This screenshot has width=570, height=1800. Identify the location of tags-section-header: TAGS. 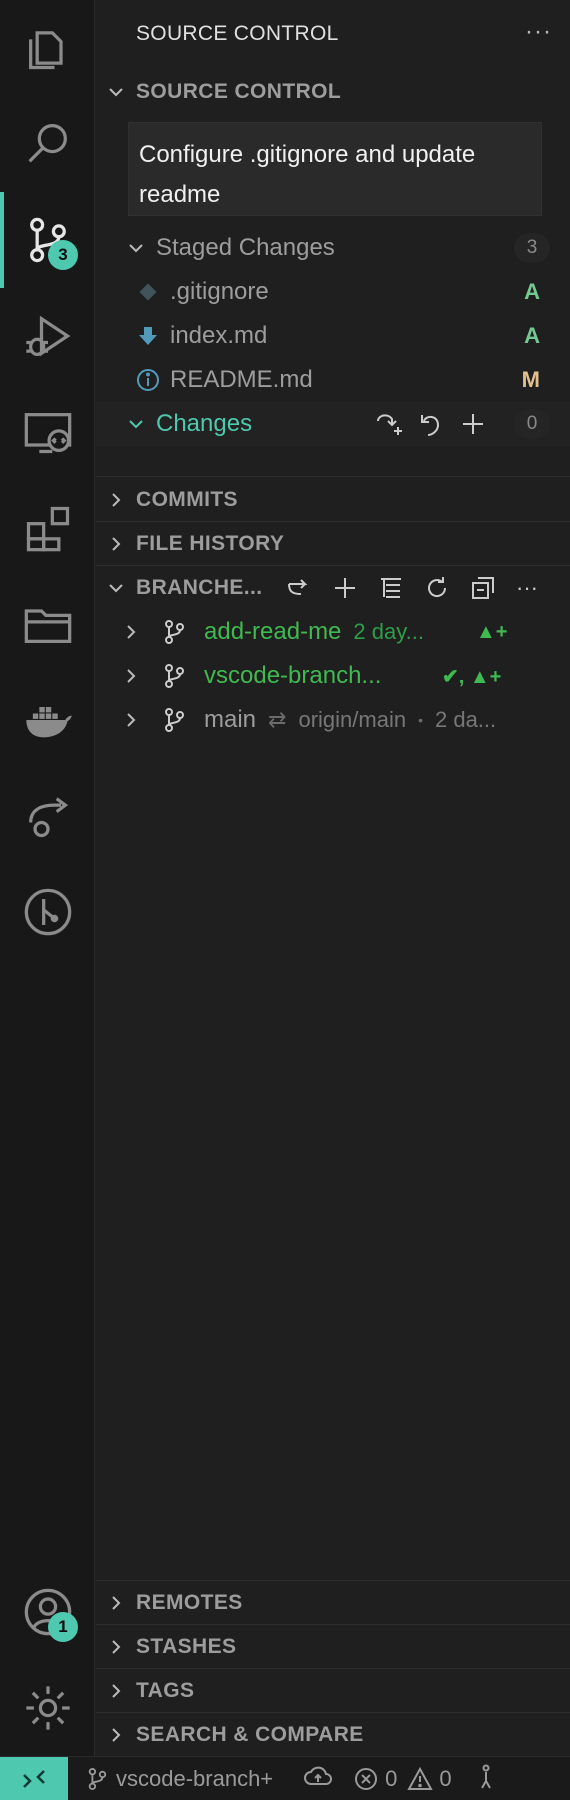
(333, 1691).